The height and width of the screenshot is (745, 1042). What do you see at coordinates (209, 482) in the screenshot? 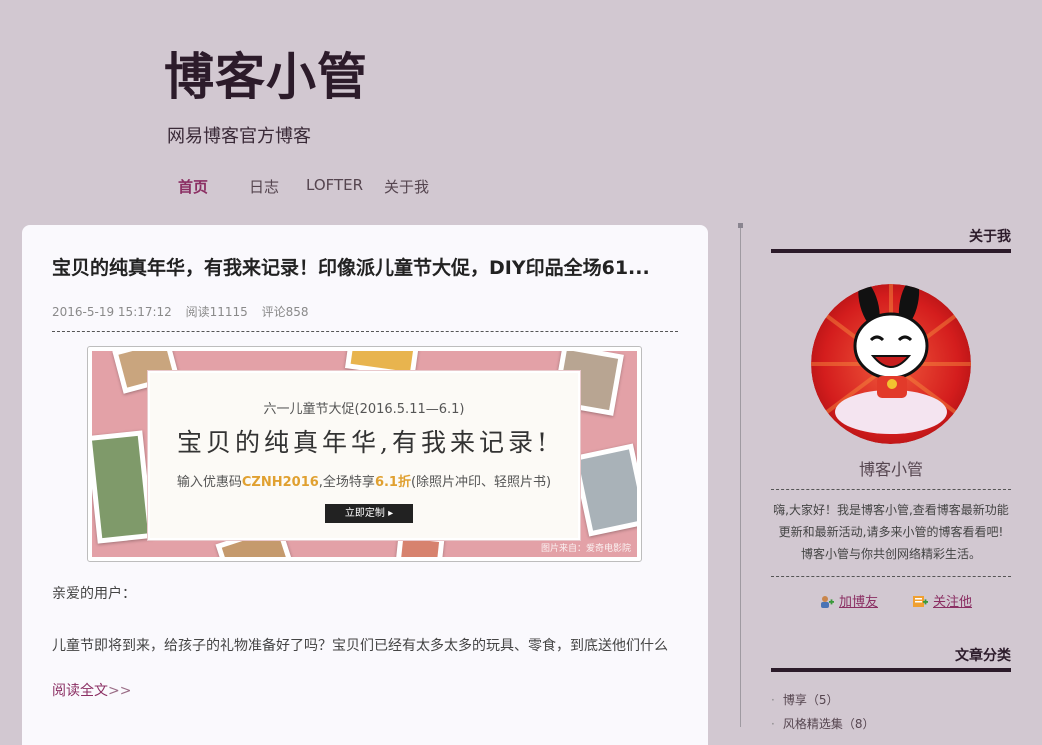
I see `banner-note-prefix: 输入优惠码` at bounding box center [209, 482].